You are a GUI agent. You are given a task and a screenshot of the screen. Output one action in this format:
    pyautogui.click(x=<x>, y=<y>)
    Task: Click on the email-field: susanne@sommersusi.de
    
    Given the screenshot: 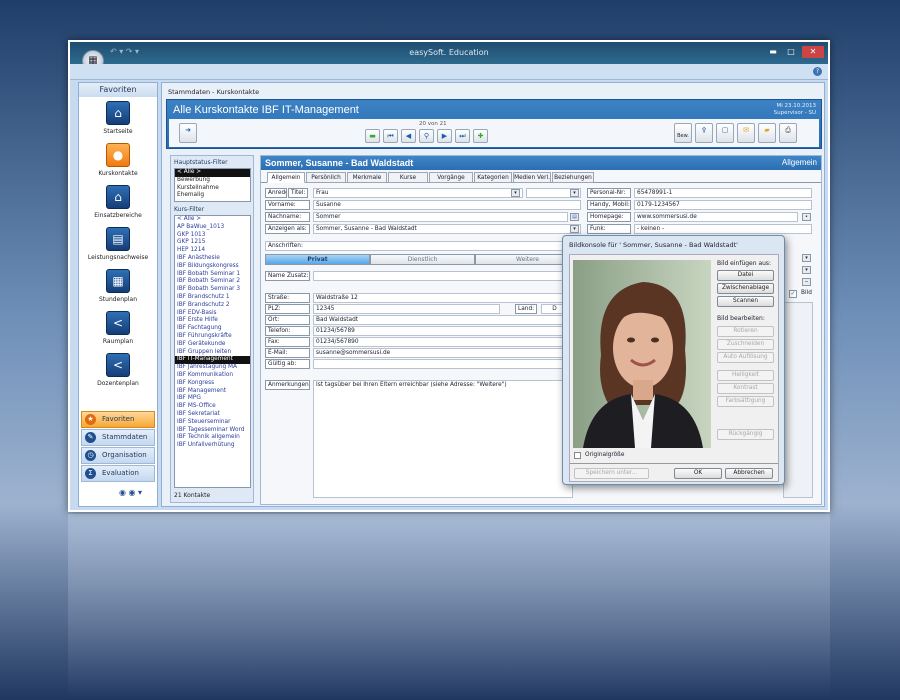 What is the action you would take?
    pyautogui.click(x=443, y=353)
    